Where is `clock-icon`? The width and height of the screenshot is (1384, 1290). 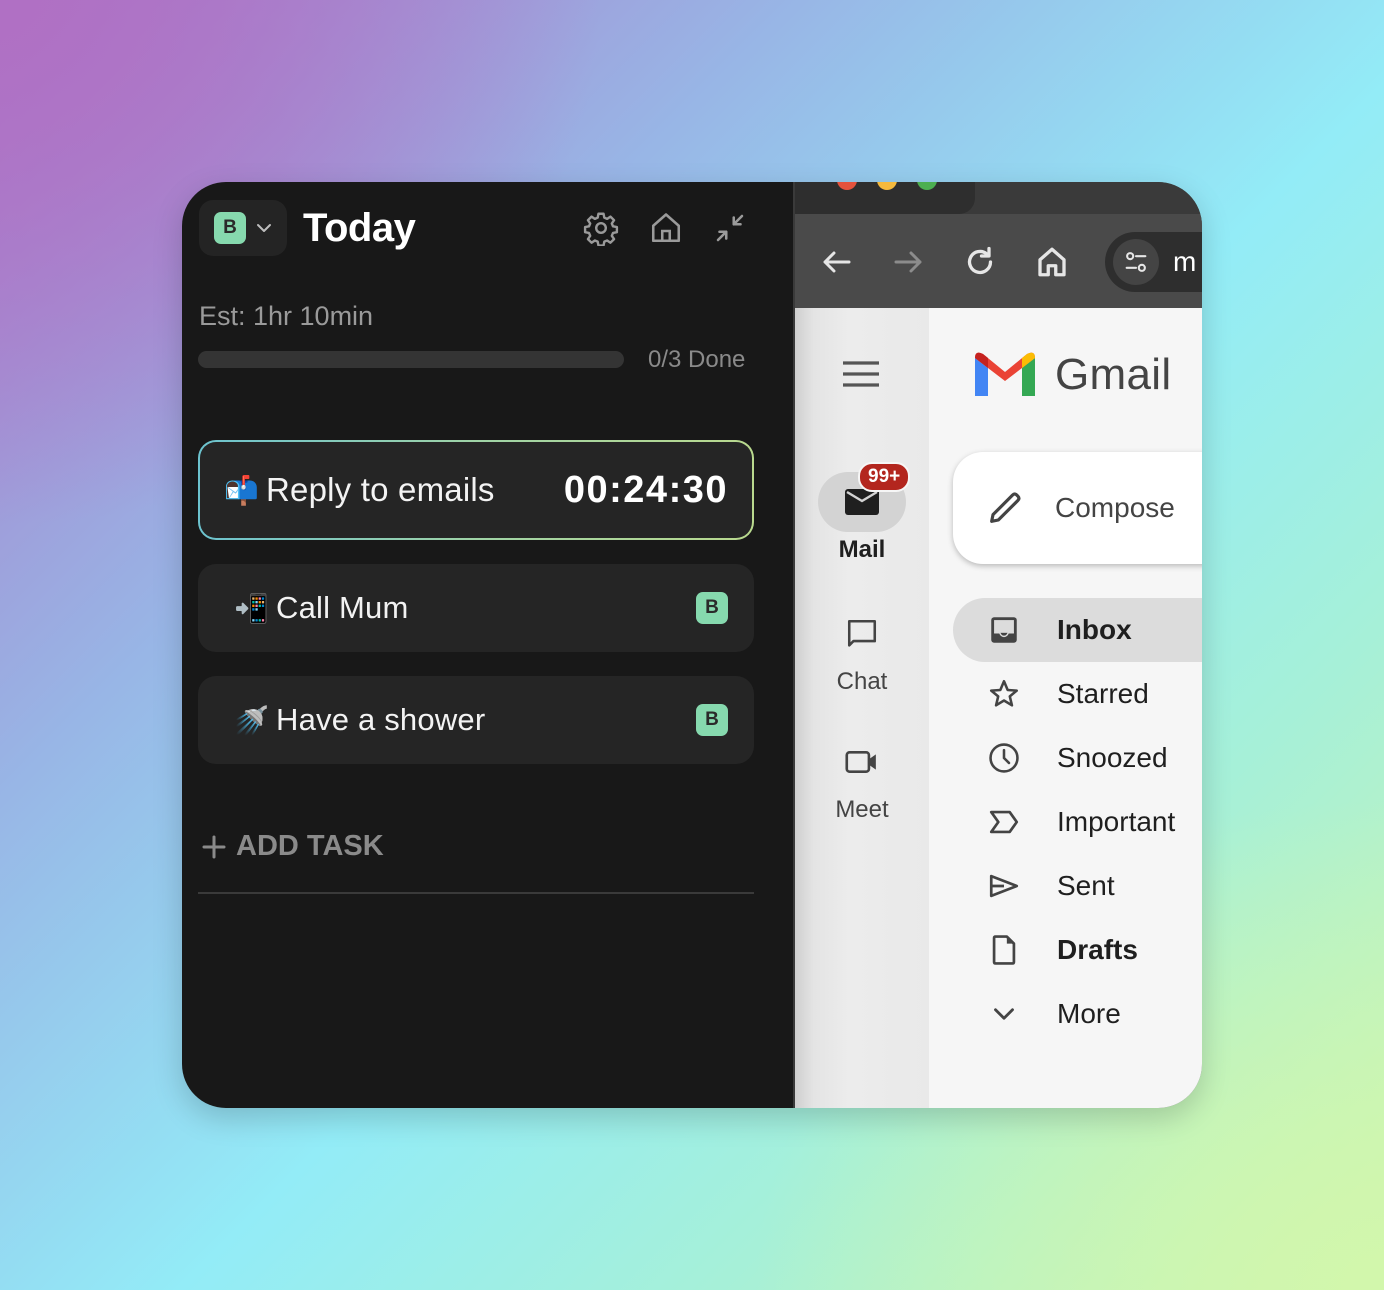
clock-icon is located at coordinates (1004, 758).